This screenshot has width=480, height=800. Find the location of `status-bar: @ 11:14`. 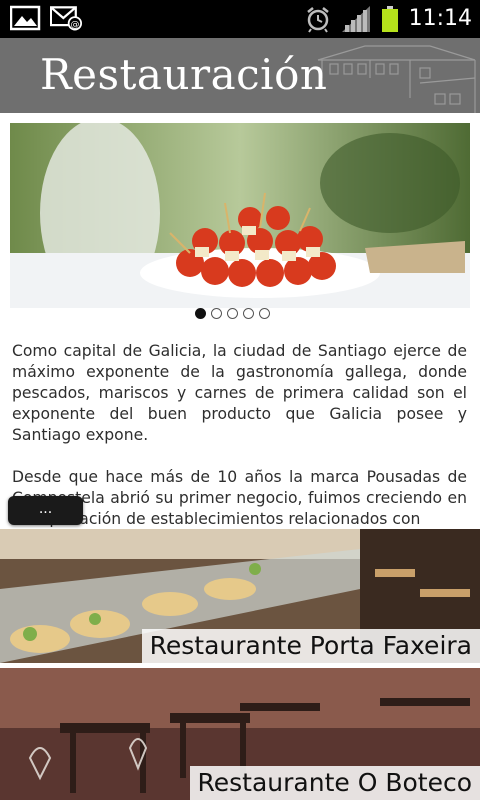

status-bar: @ 11:14 is located at coordinates (240, 19).